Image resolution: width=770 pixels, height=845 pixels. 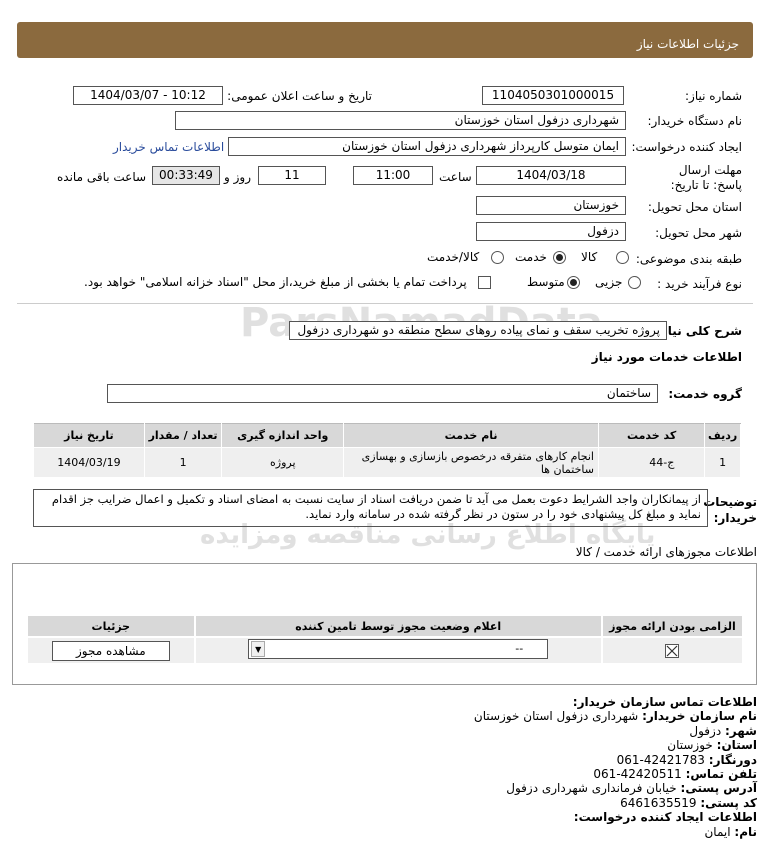 I want to click on col-license-status: اعلام وضعیت مجوز توسط تامین کننده, so click(x=398, y=626).